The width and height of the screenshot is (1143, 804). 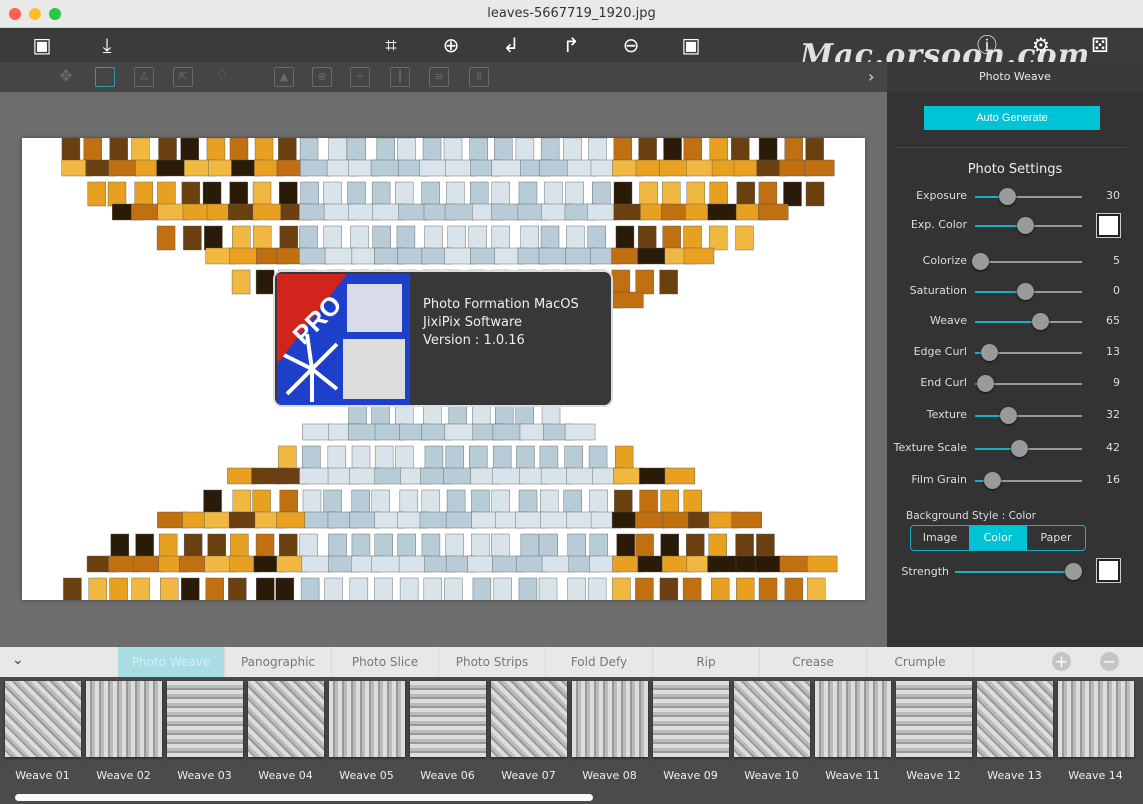 I want to click on weave-slider, so click(x=1028, y=321).